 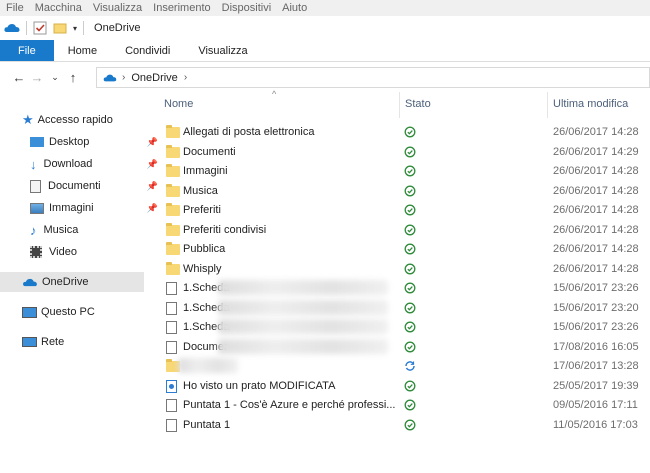 What do you see at coordinates (590, 104) in the screenshot?
I see `column-header-modified: Ultima modifica` at bounding box center [590, 104].